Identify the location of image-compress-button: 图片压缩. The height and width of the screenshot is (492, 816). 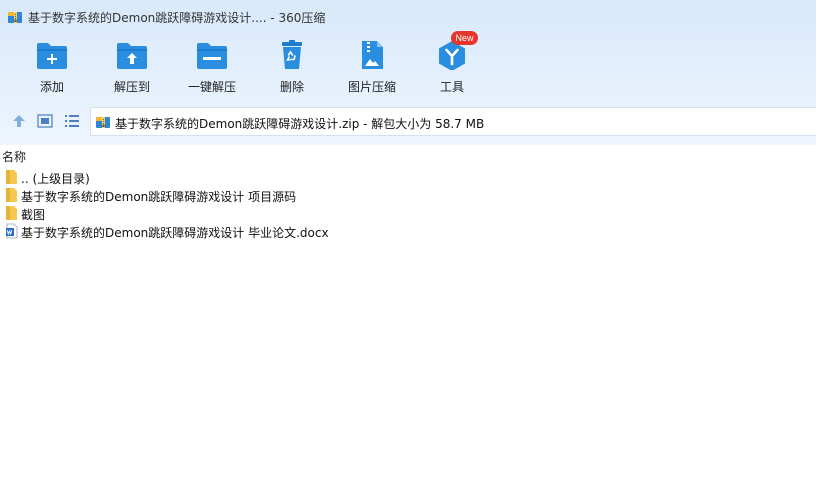
(372, 68).